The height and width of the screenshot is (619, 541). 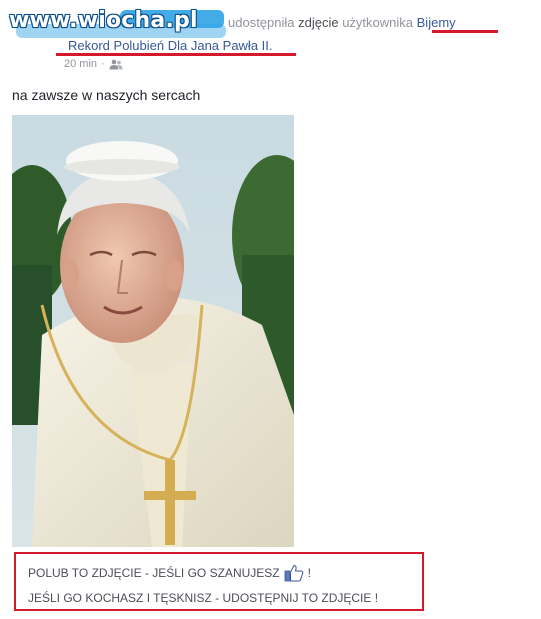 What do you see at coordinates (106, 95) in the screenshot?
I see `post-status-text: na zawsze w naszych sercach` at bounding box center [106, 95].